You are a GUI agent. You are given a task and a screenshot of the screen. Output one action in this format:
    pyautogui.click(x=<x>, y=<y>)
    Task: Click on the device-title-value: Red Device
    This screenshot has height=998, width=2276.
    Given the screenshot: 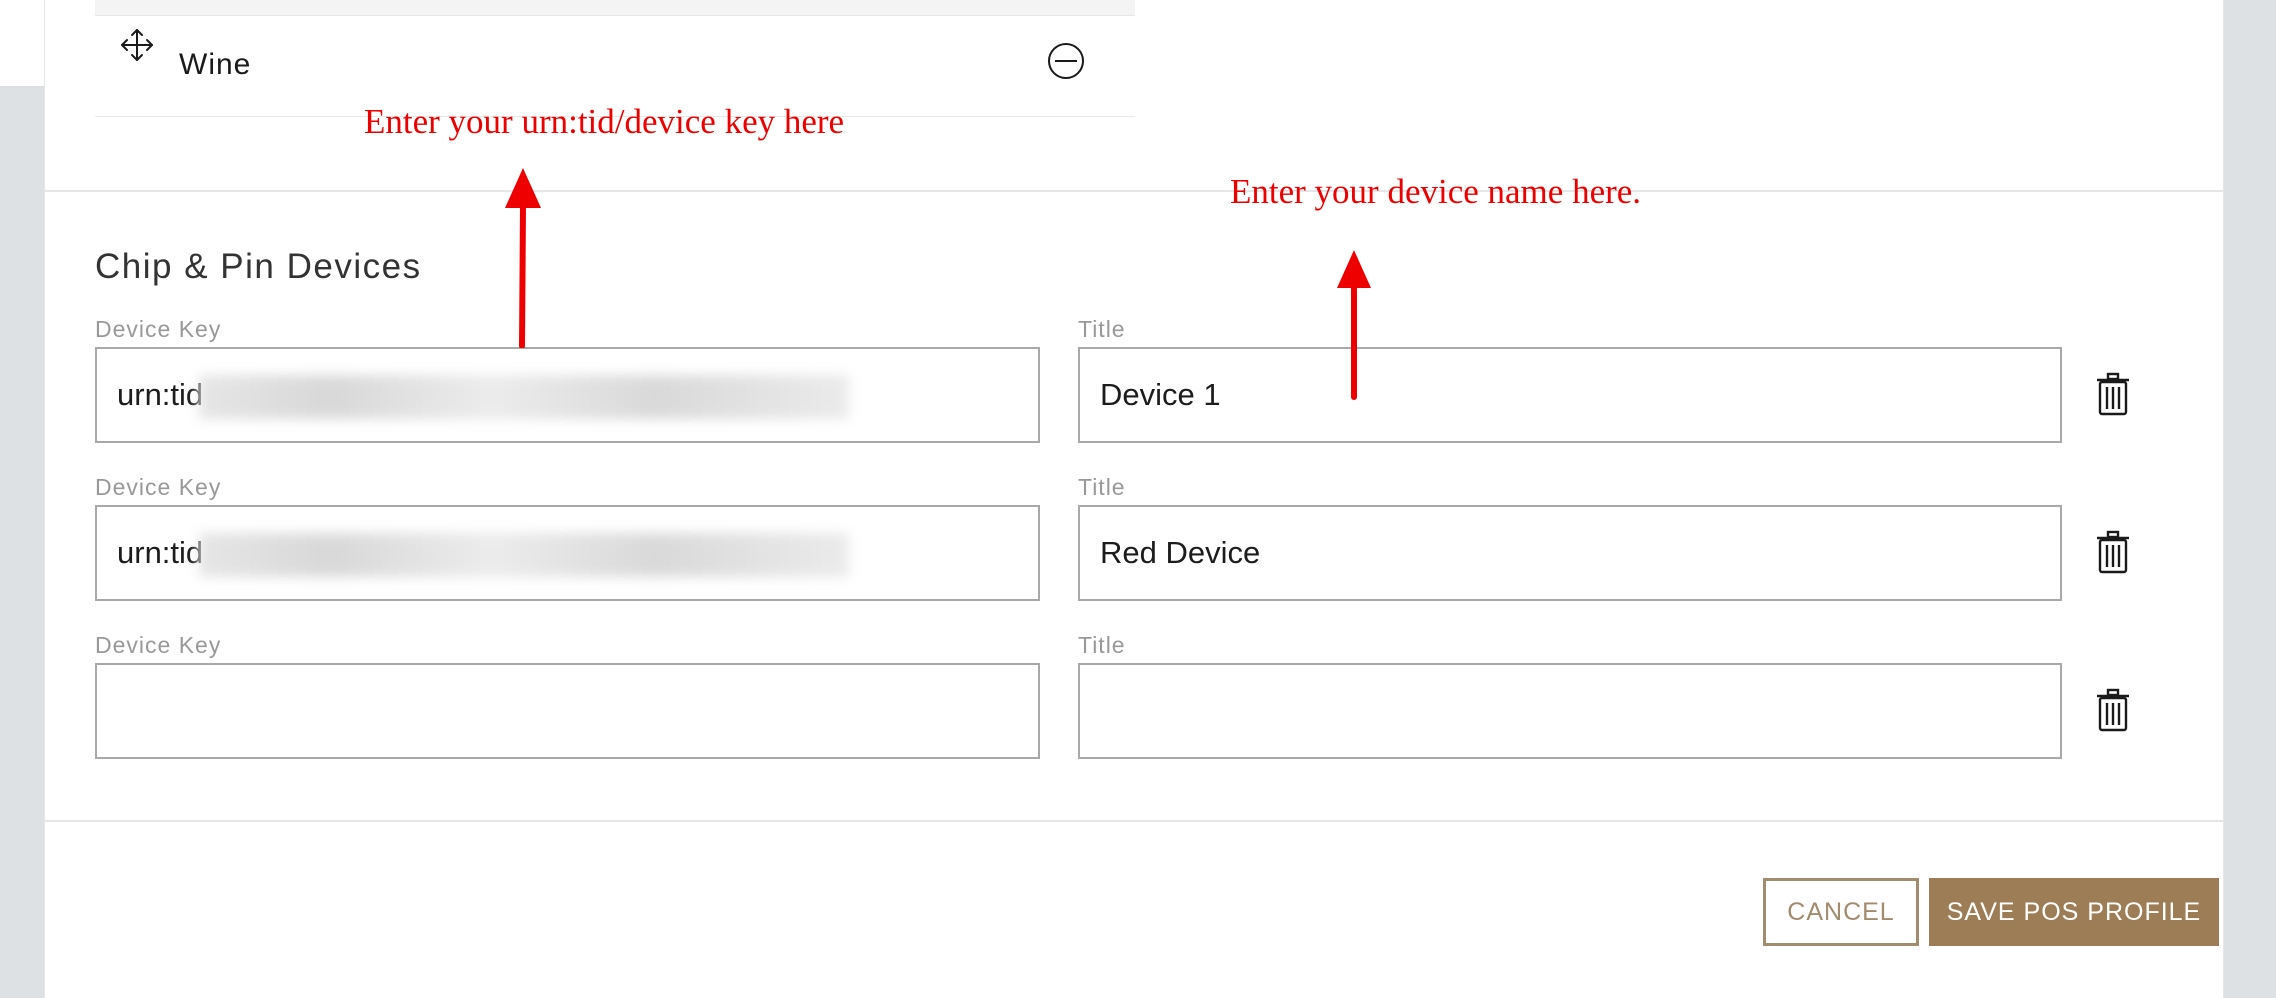 What is the action you would take?
    pyautogui.click(x=1180, y=552)
    